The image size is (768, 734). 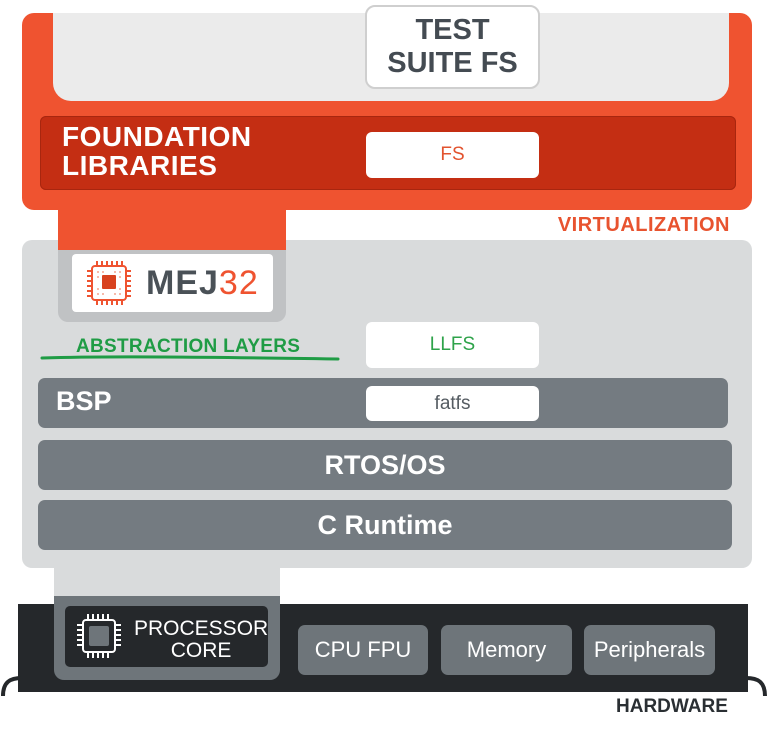 I want to click on rtos-os-layer: RTOS/OS, so click(x=385, y=465).